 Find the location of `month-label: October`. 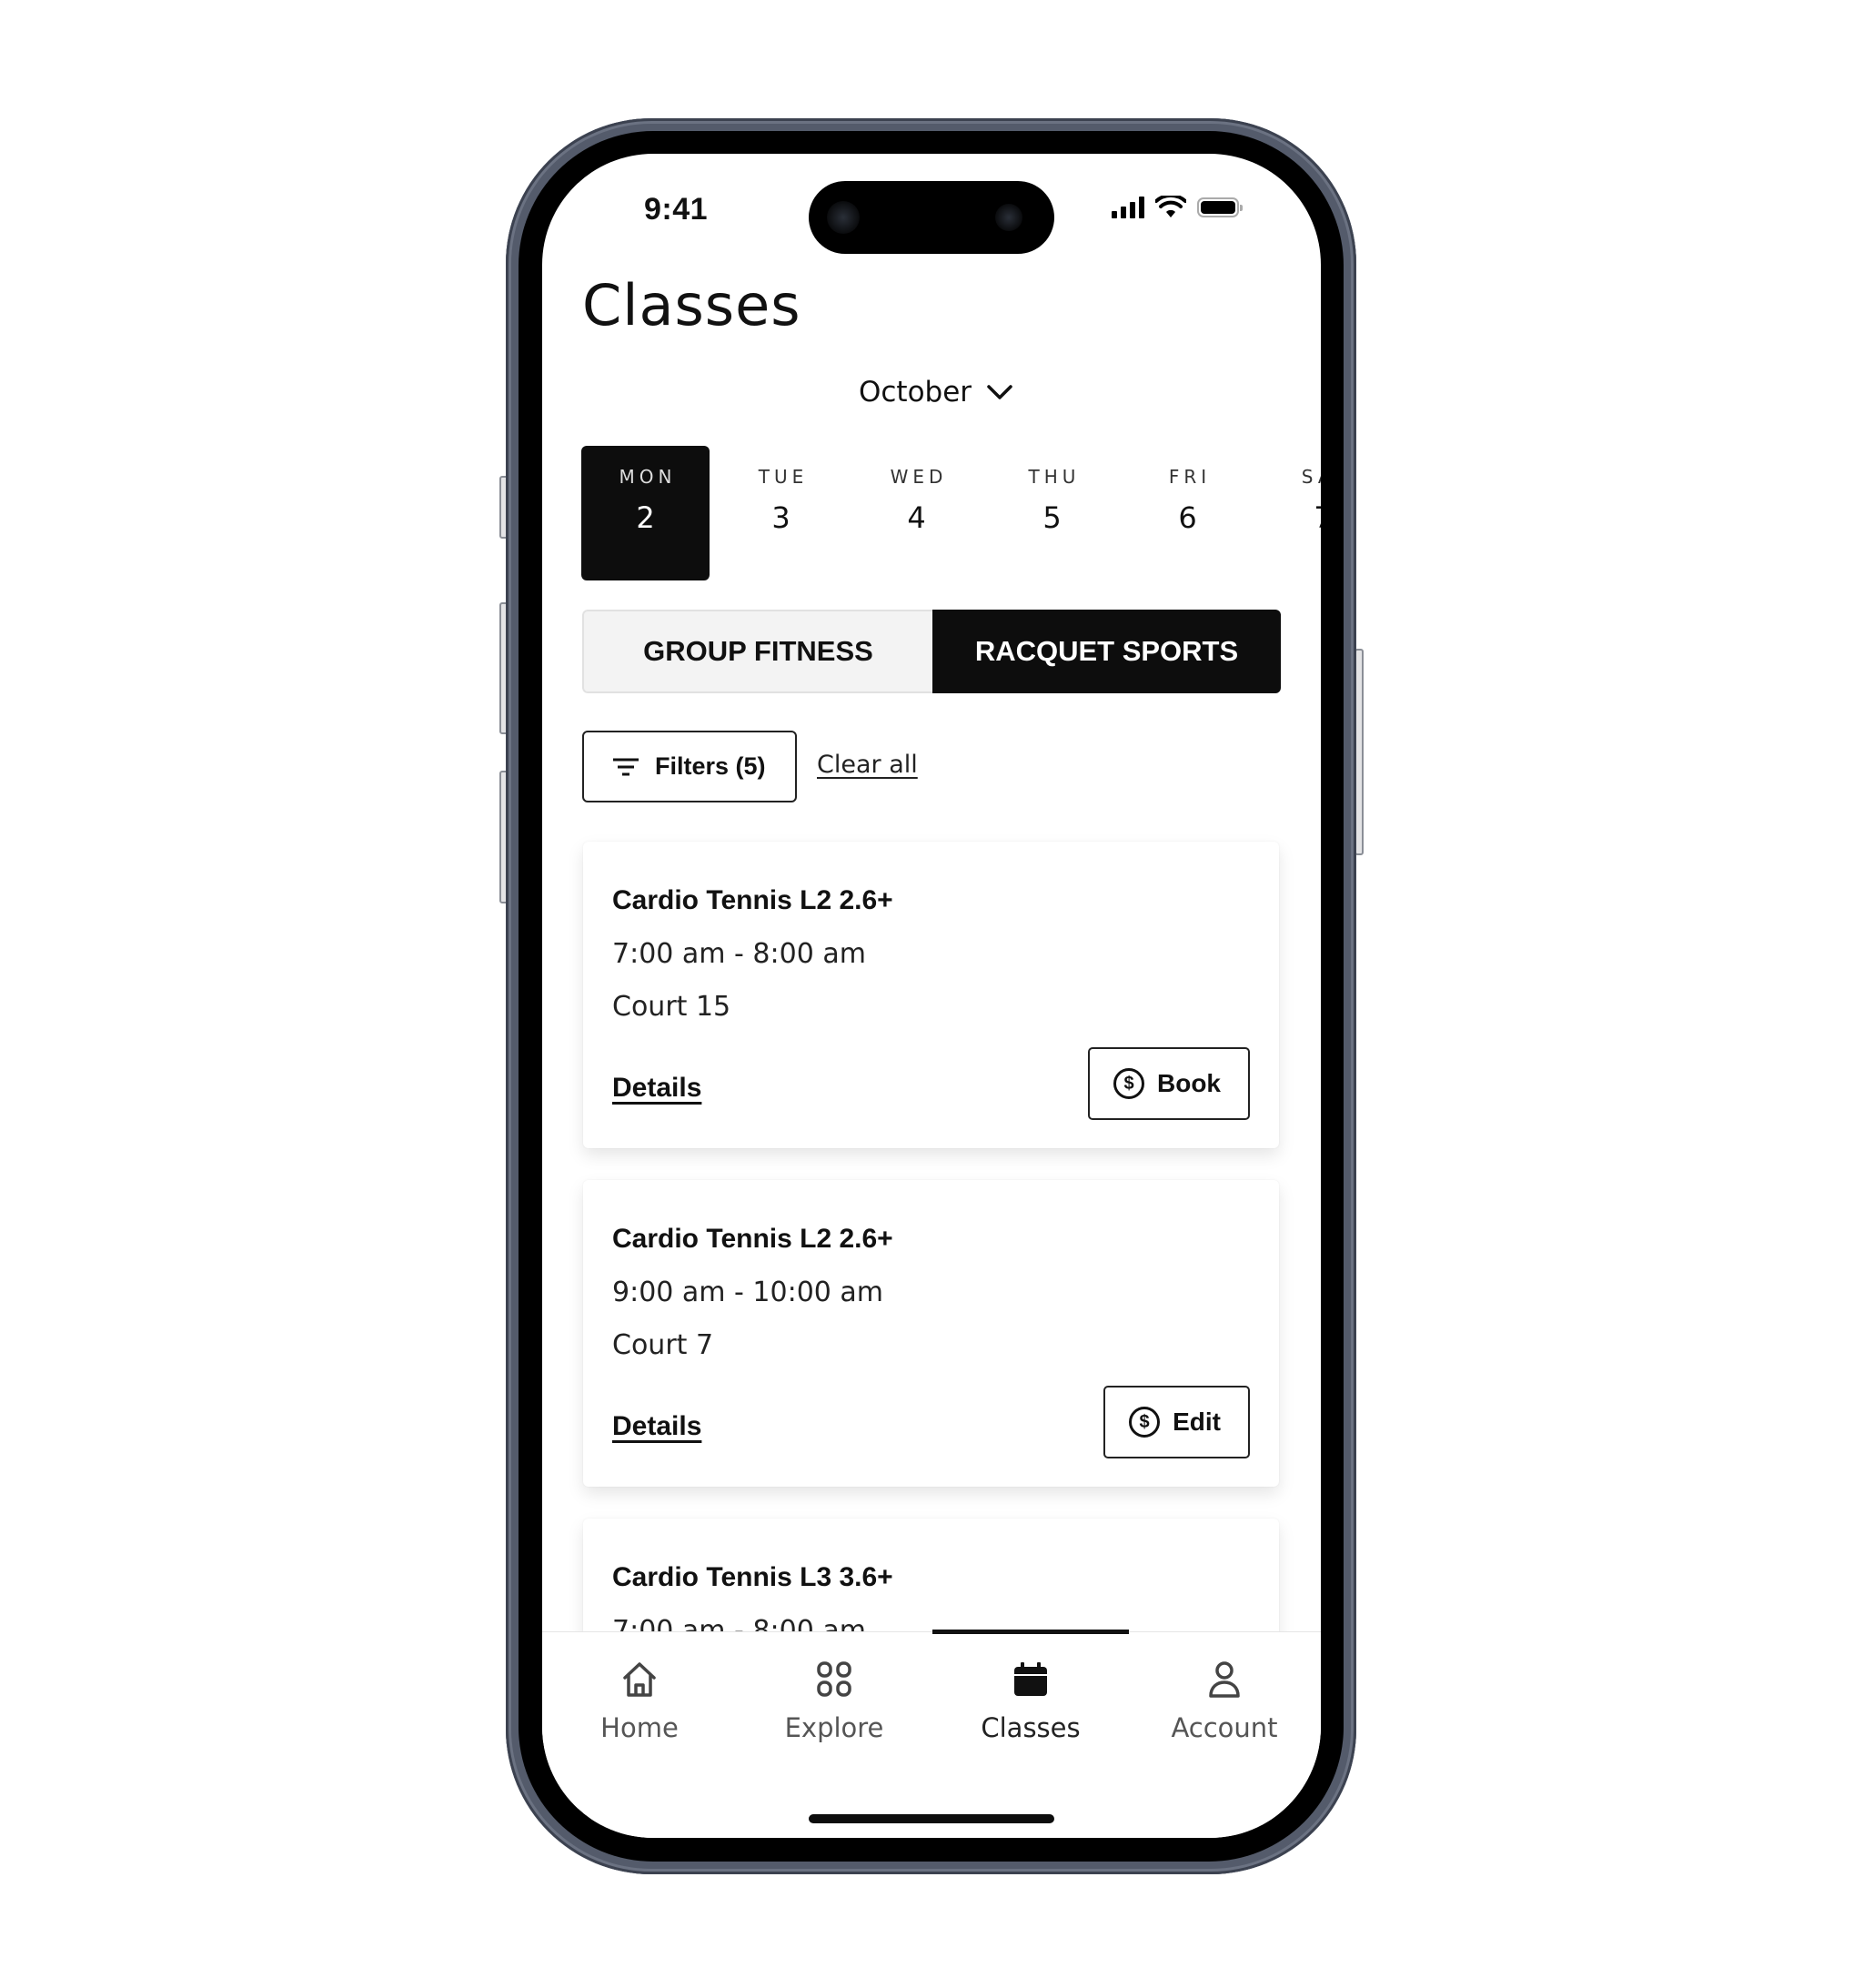

month-label: October is located at coordinates (915, 393).